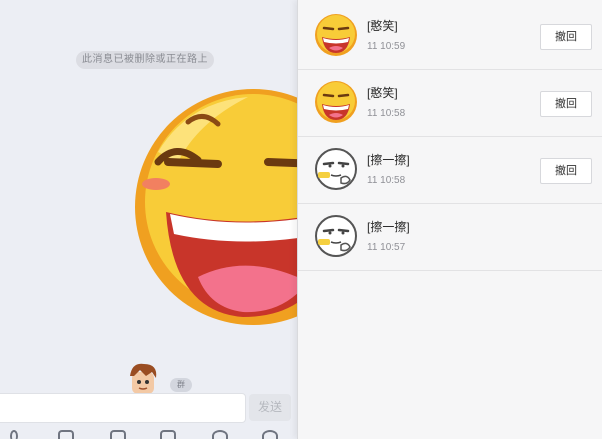 The width and height of the screenshot is (602, 439). I want to click on more-icon, so click(270, 434).